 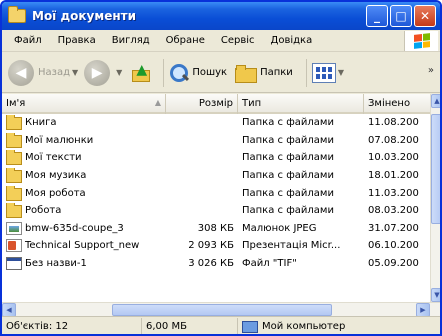 What do you see at coordinates (423, 310) in the screenshot?
I see `scroll-right-button: ▶` at bounding box center [423, 310].